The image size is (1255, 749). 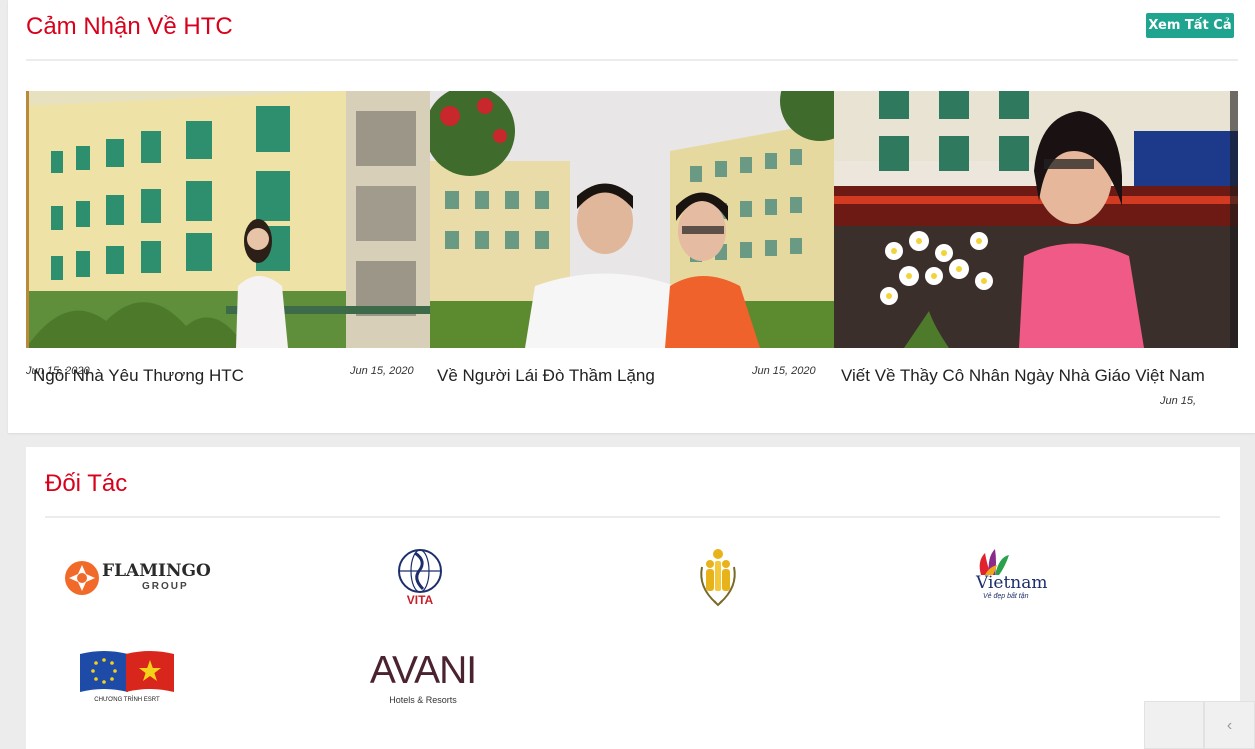 What do you see at coordinates (138, 376) in the screenshot?
I see `slide-title: Ngôi Nhà Yêu Thương HTC` at bounding box center [138, 376].